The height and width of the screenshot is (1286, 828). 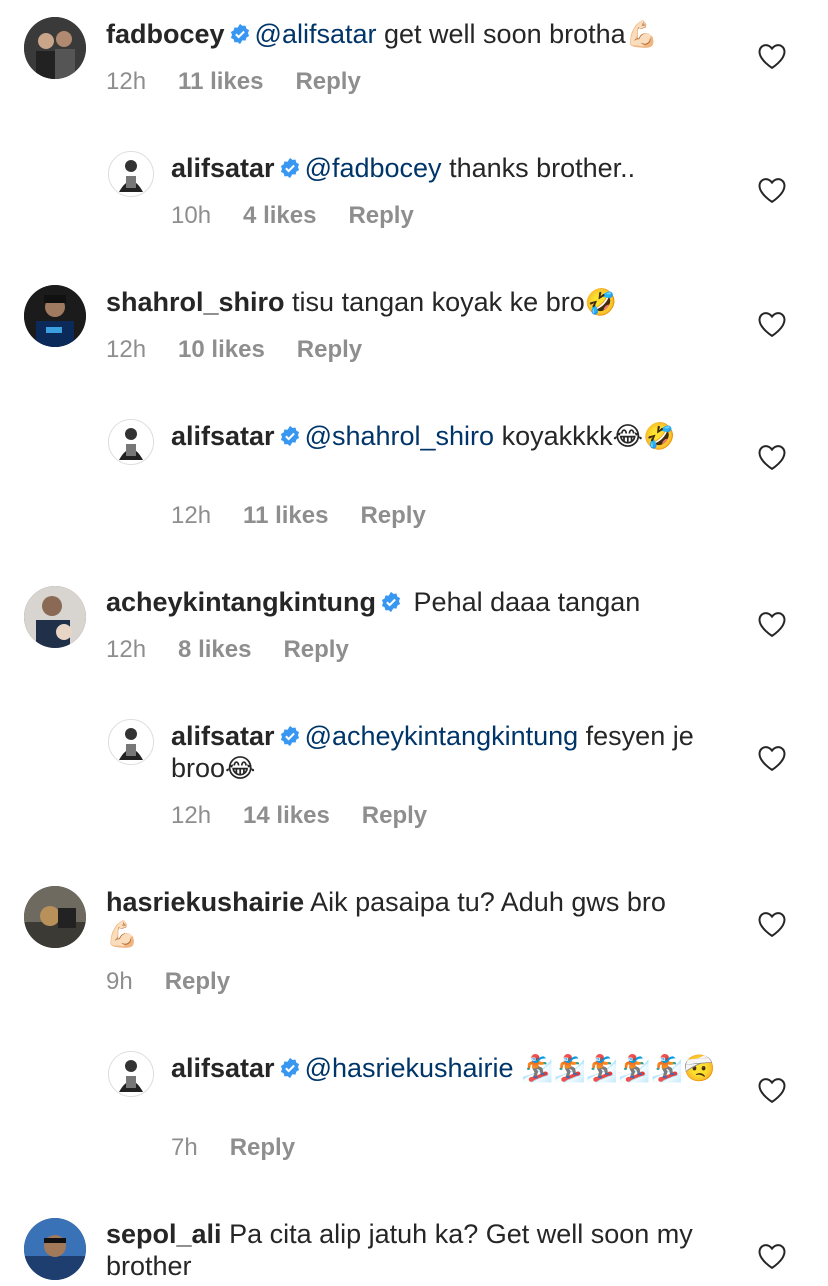 I want to click on username: sepol_ali, so click(x=164, y=1234).